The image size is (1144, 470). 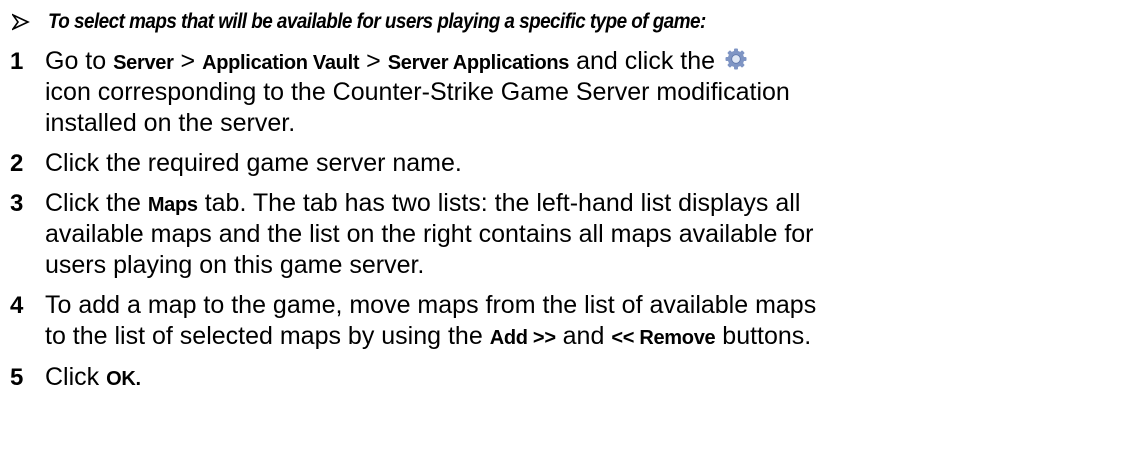 What do you see at coordinates (522, 338) in the screenshot?
I see `add-button-label: Add >>` at bounding box center [522, 338].